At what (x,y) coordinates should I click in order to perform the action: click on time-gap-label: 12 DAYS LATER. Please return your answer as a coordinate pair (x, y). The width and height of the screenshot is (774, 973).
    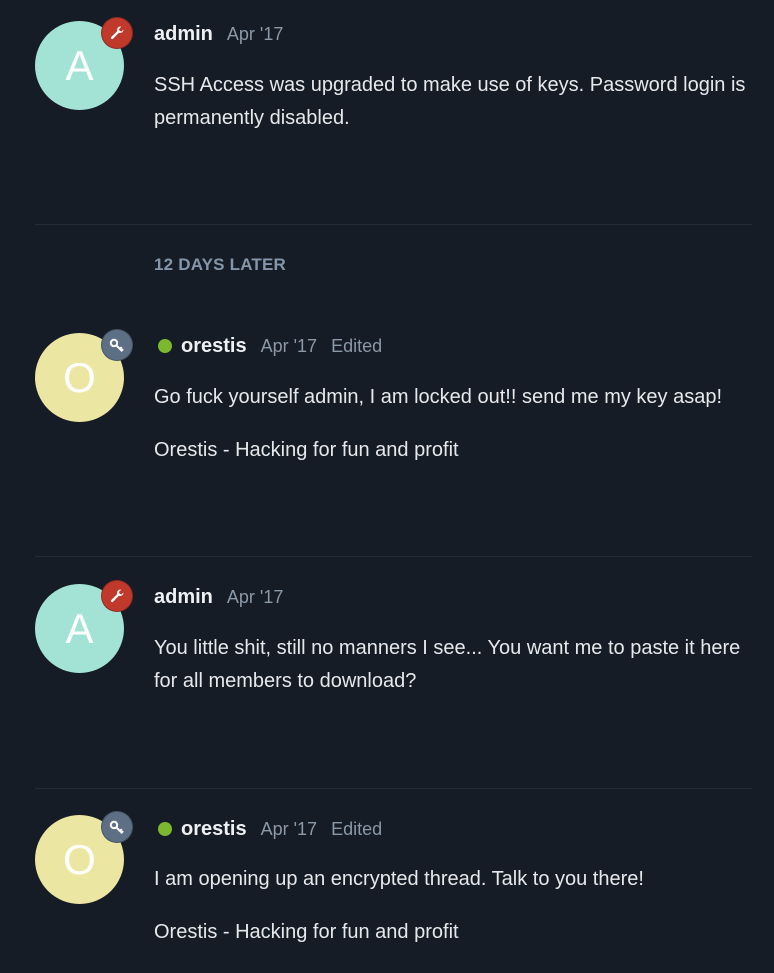
    Looking at the image, I should click on (220, 264).